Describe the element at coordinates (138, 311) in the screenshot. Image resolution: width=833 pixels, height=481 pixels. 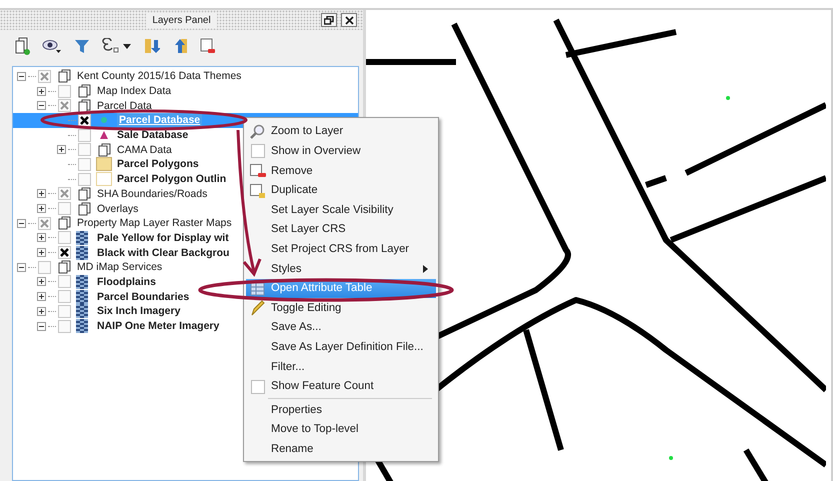
I see `layer-name: Six Inch Imagery` at that location.